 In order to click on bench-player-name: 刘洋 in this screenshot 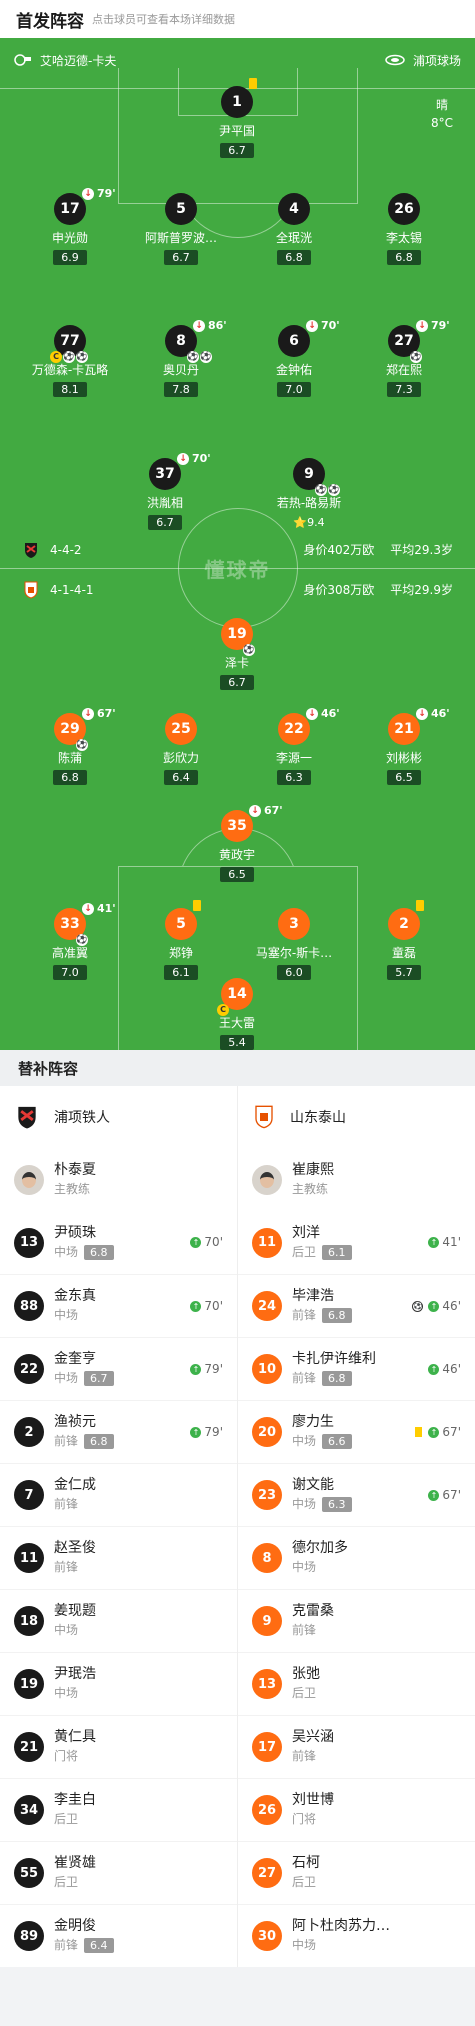, I will do `click(306, 1232)`.